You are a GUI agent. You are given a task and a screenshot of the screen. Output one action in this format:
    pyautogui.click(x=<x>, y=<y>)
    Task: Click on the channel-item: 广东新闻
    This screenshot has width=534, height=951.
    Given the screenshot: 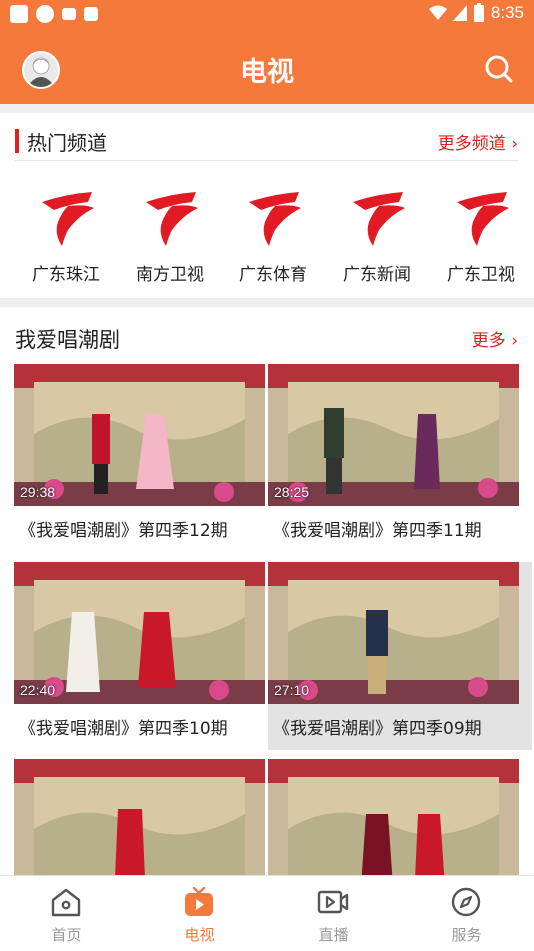 What is the action you would take?
    pyautogui.click(x=377, y=235)
    